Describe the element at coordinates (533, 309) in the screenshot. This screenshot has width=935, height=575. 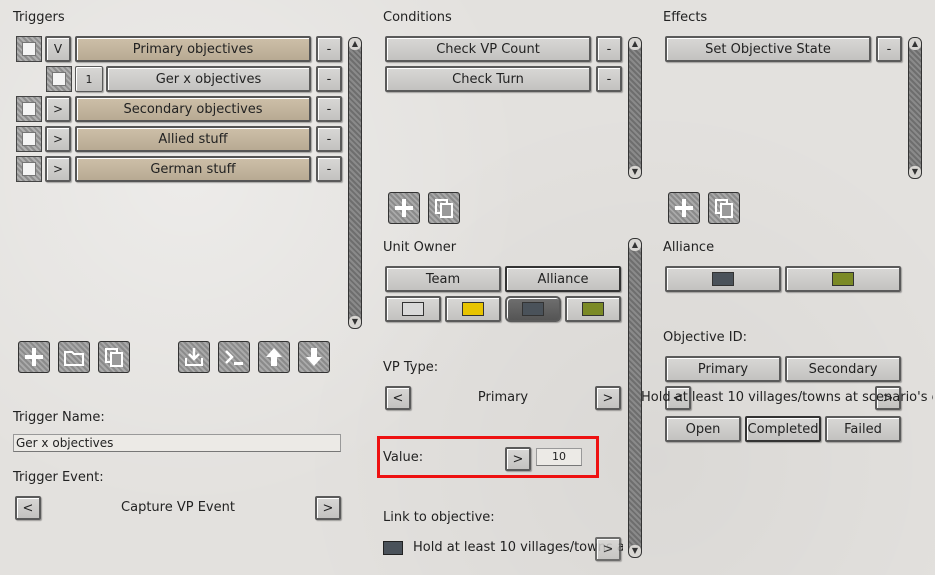
I see `owner-color-button-selected` at that location.